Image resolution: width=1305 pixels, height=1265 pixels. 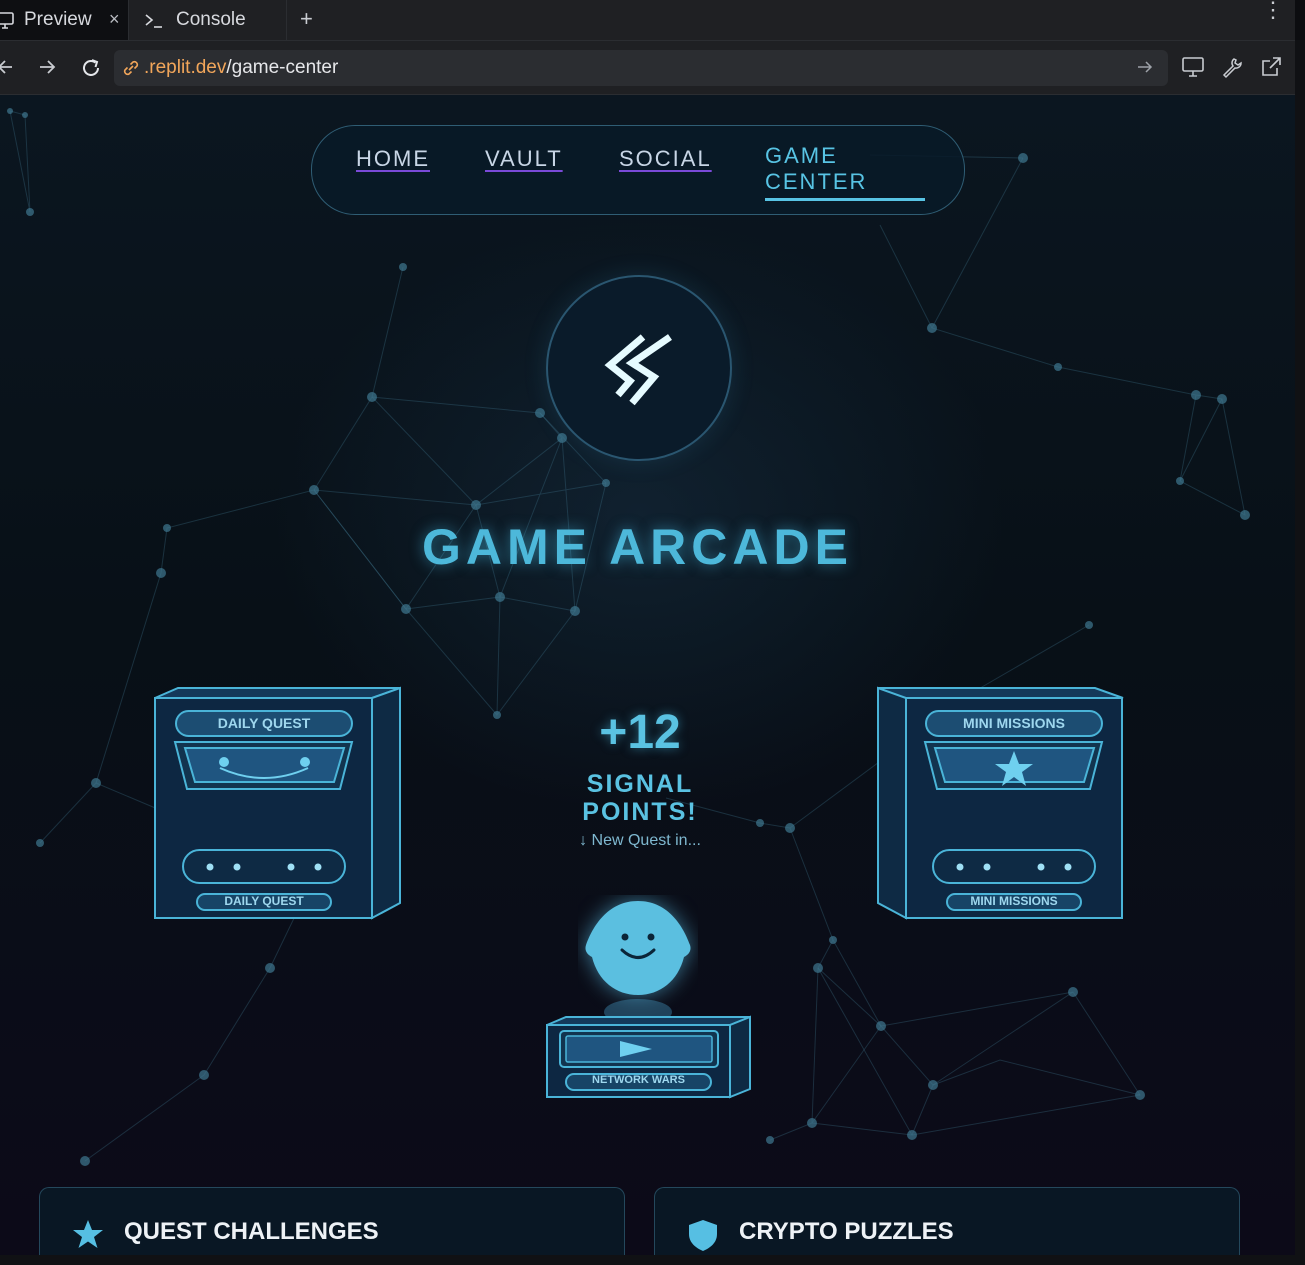 I want to click on crypto-puzzles-title: CRYPTO PUZZLES, so click(x=846, y=1231).